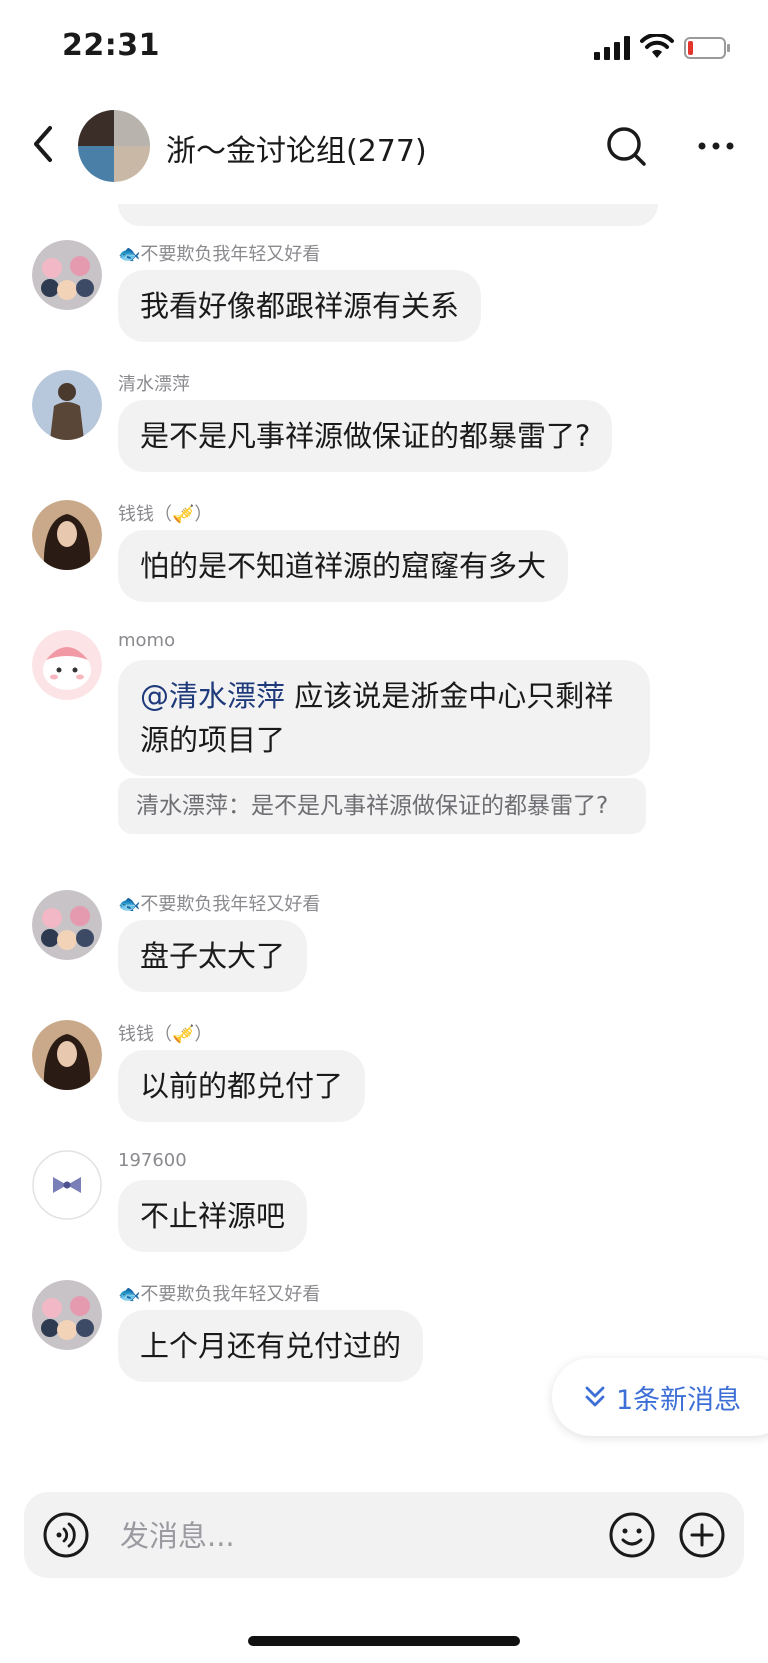 The height and width of the screenshot is (1663, 768). Describe the element at coordinates (626, 146) in the screenshot. I see `search-icon` at that location.